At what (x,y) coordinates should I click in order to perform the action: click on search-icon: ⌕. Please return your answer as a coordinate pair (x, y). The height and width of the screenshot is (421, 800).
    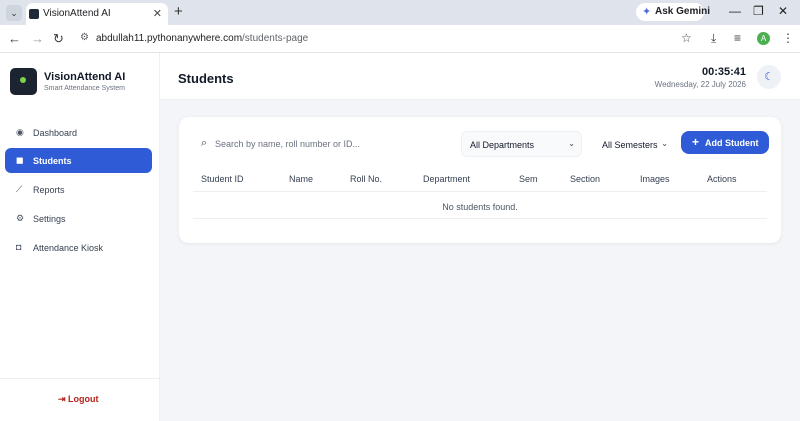
    Looking at the image, I should click on (204, 143).